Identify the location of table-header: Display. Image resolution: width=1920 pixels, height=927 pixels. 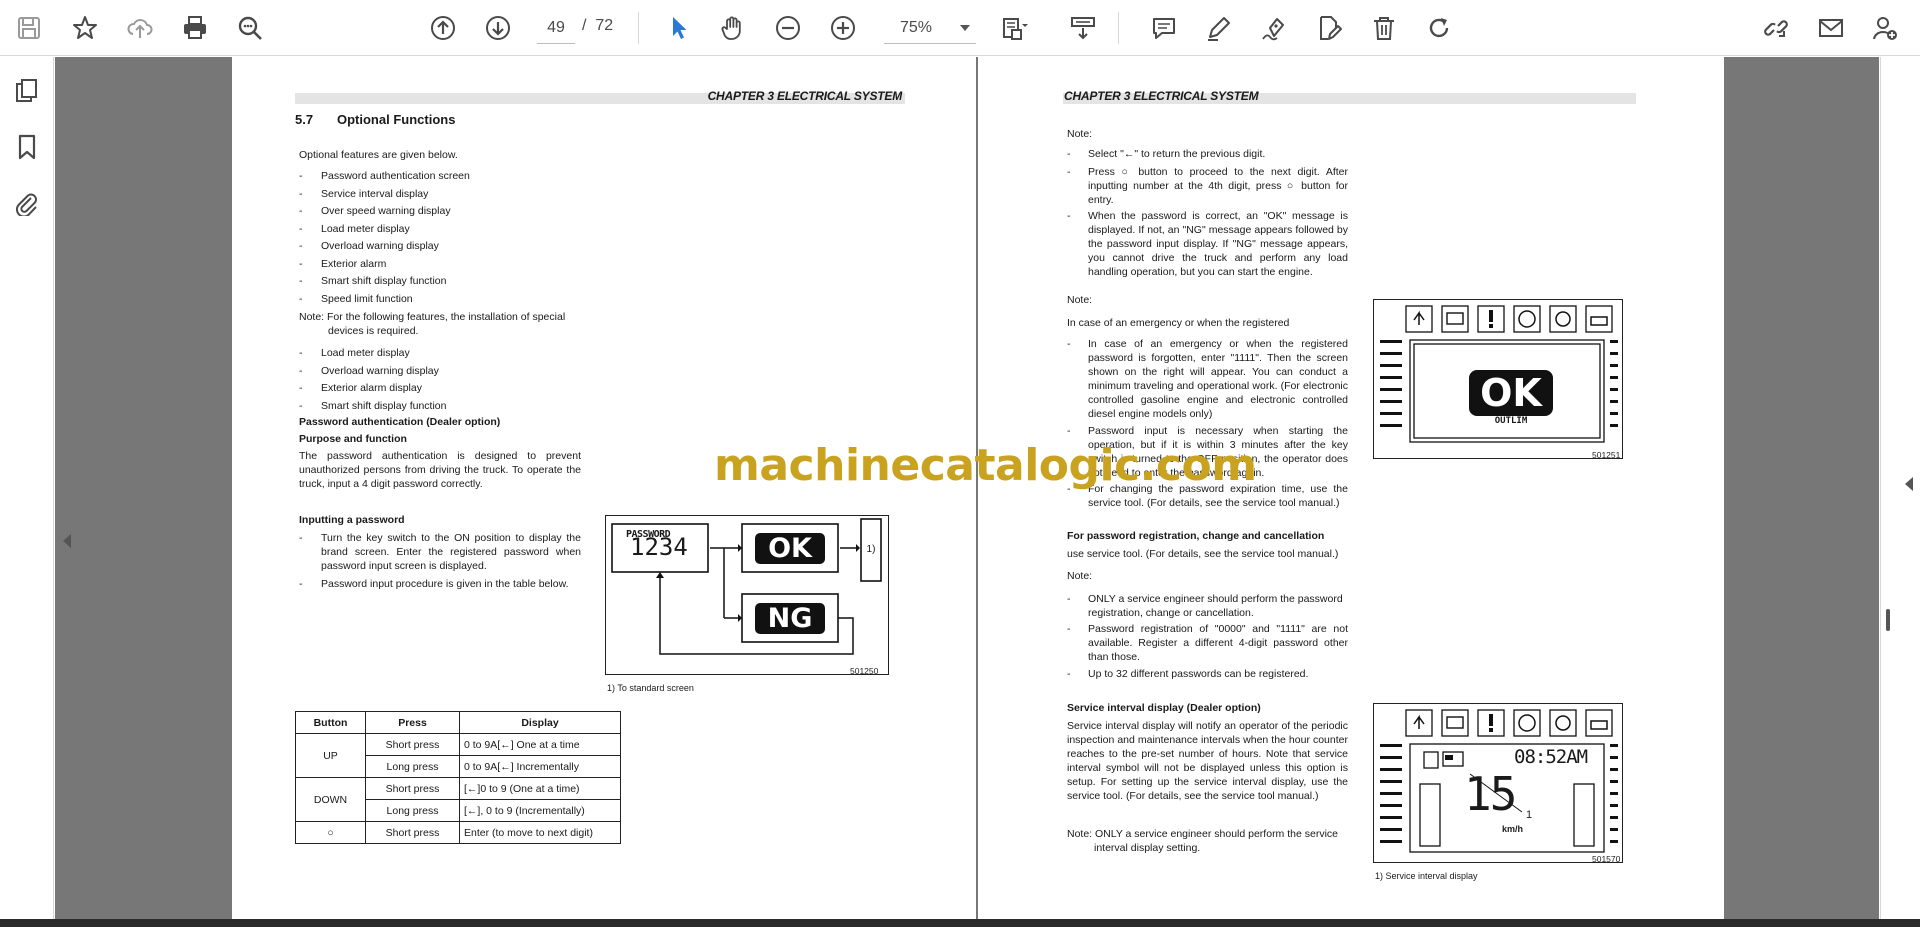
(540, 722).